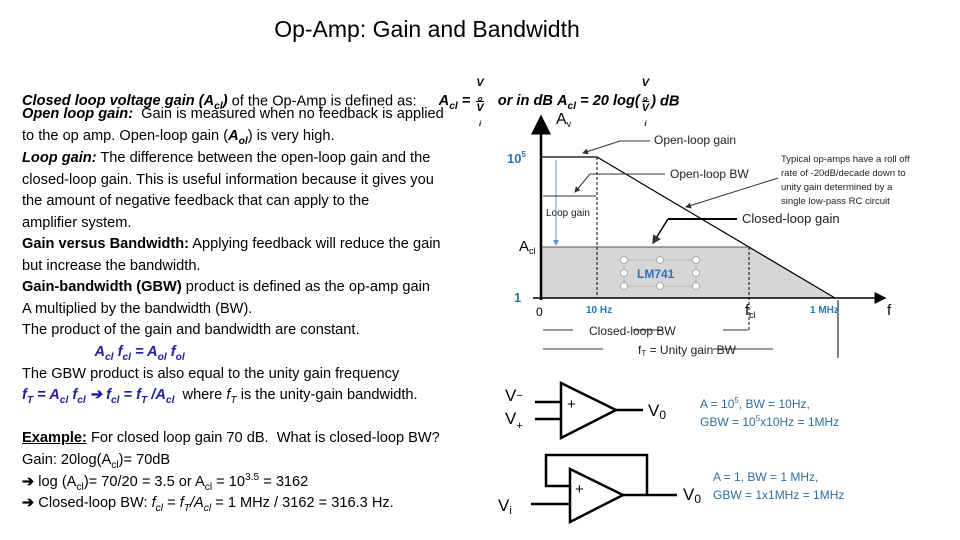 The height and width of the screenshot is (540, 960). Describe the element at coordinates (656, 274) in the screenshot. I see `chip-label: LM741` at that location.